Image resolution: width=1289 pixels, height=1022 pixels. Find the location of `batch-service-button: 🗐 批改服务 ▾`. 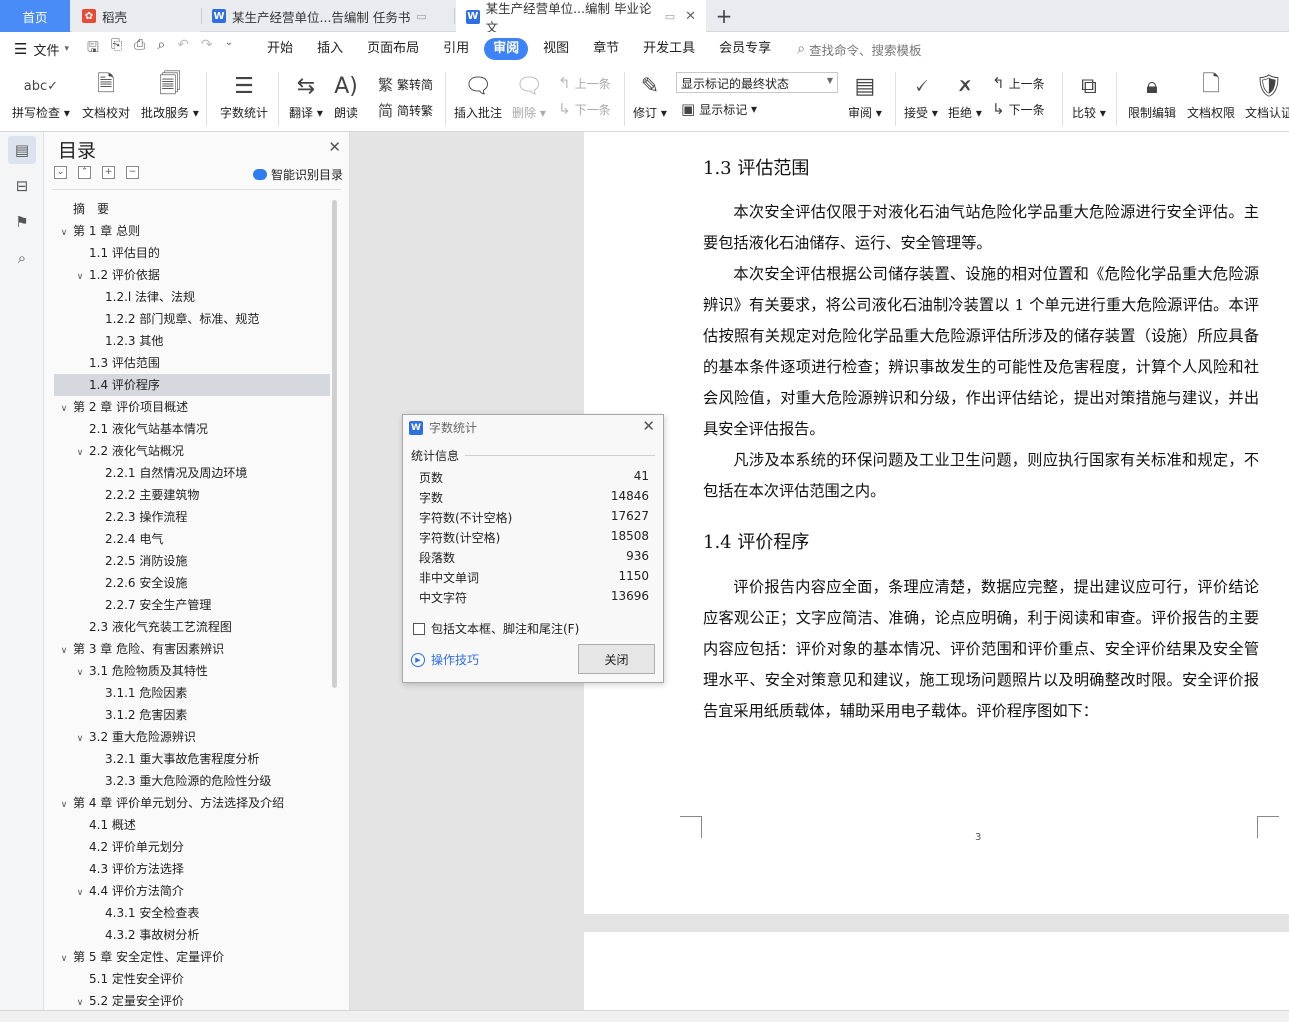

batch-service-button: 🗐 批改服务 ▾ is located at coordinates (170, 95).